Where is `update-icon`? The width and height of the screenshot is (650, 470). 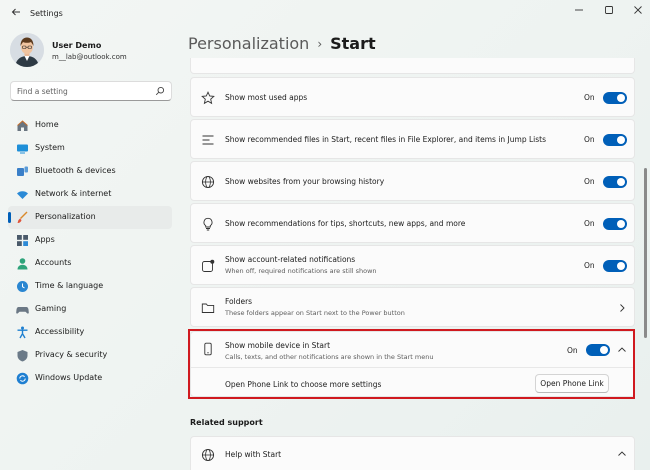
update-icon is located at coordinates (22, 378).